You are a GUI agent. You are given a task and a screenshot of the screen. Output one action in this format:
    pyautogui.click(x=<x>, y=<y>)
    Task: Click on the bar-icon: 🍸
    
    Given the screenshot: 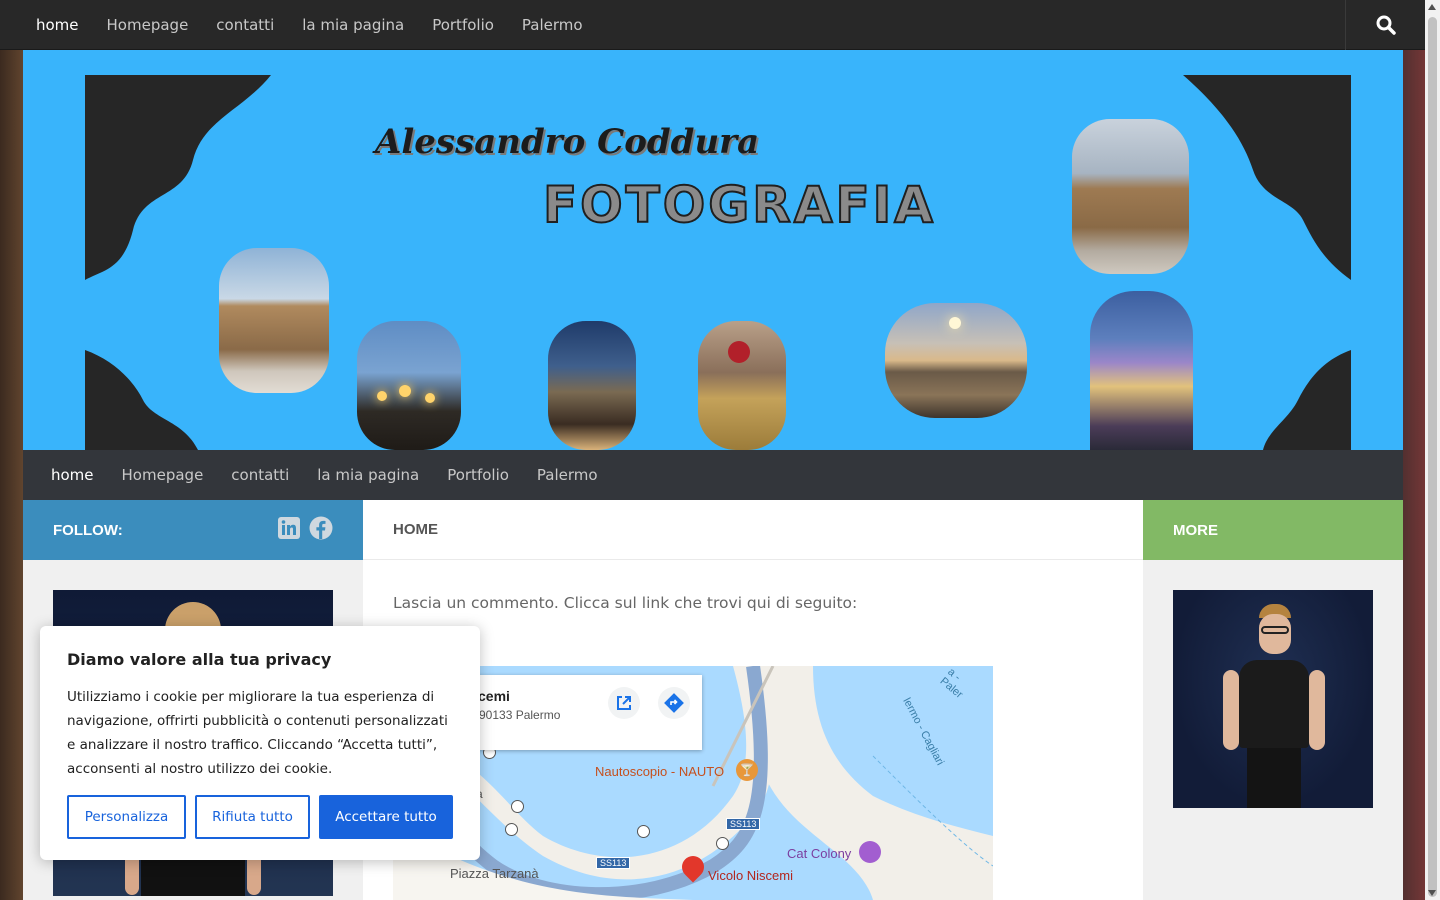 What is the action you would take?
    pyautogui.click(x=747, y=770)
    